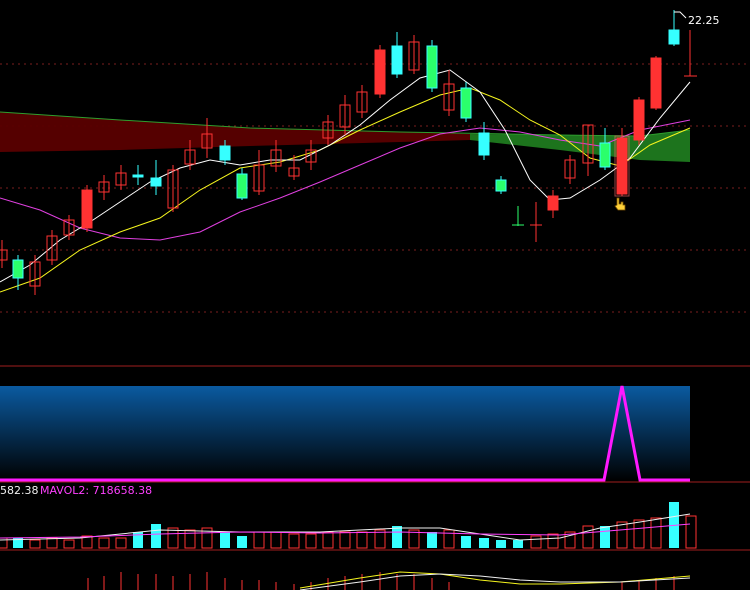  Describe the element at coordinates (495, 580) in the screenshot. I see `dif-line` at that location.